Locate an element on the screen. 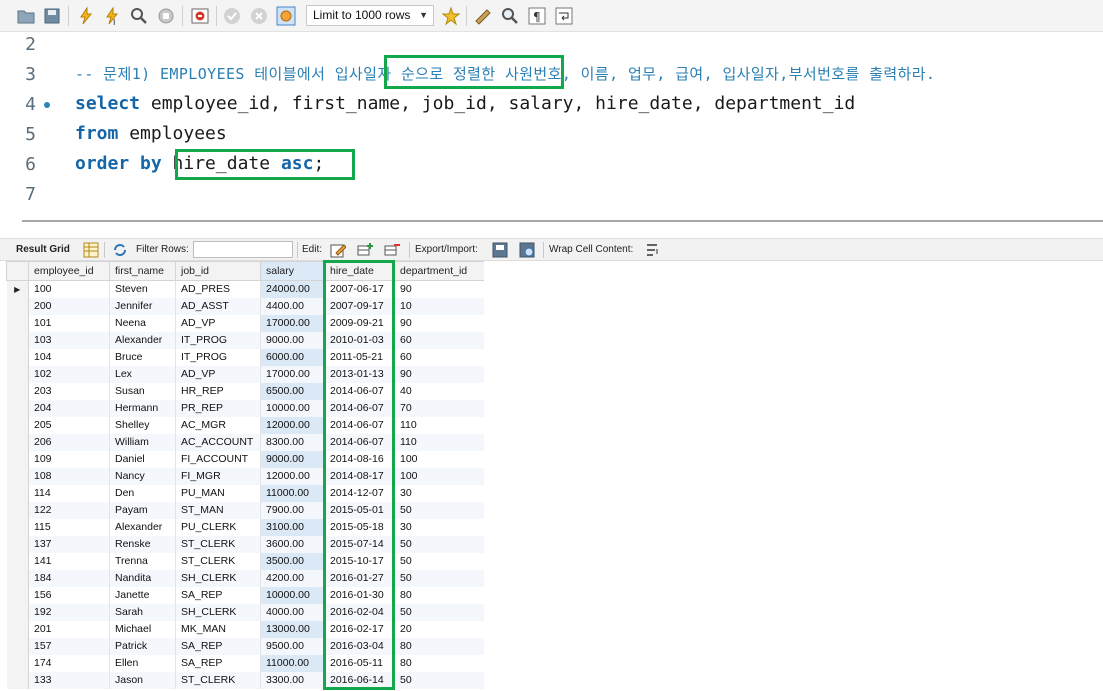 This screenshot has width=1103, height=691. cell-hire-date: 2016-01-27 is located at coordinates (359, 578).